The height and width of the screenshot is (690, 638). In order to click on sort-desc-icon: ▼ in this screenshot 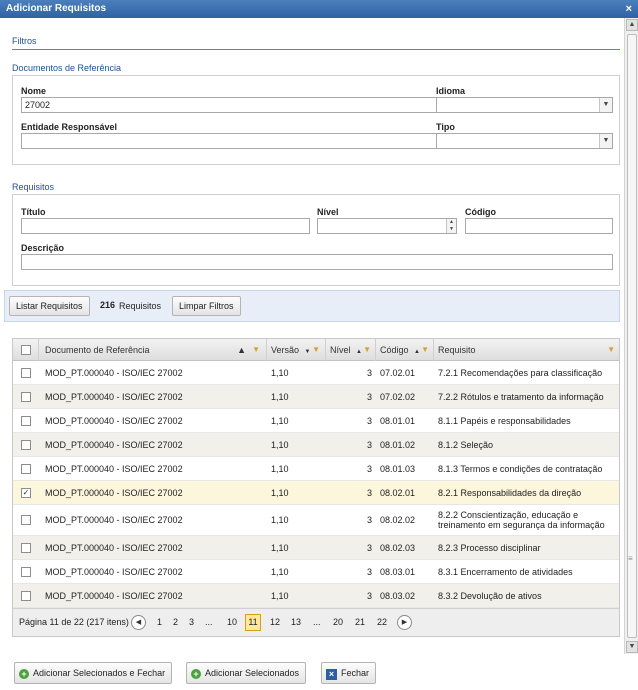, I will do `click(308, 352)`.